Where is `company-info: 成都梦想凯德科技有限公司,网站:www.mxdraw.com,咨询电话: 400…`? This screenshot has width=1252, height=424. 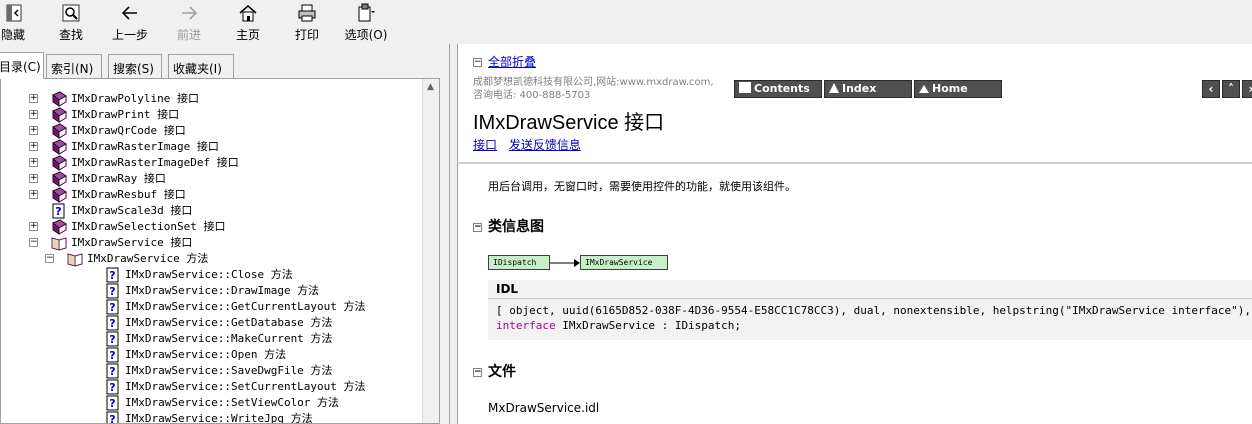
company-info: 成都梦想凯德科技有限公司,网站:www.mxdraw.com,咨询电话: 400… is located at coordinates (593, 89).